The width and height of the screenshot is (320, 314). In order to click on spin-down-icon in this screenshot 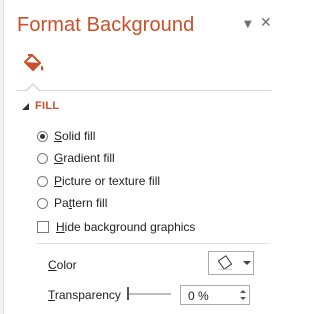, I will do `click(243, 298)`.